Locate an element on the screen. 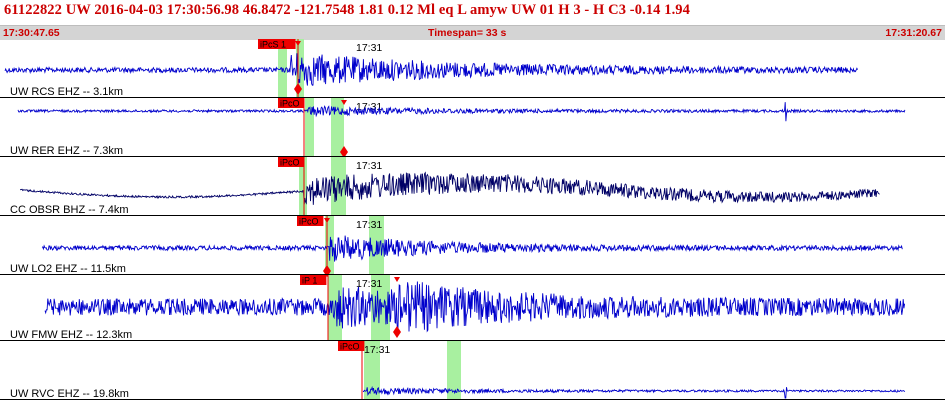 The height and width of the screenshot is (400, 945). timespan: Timespan= 33 s is located at coordinates (467, 33).